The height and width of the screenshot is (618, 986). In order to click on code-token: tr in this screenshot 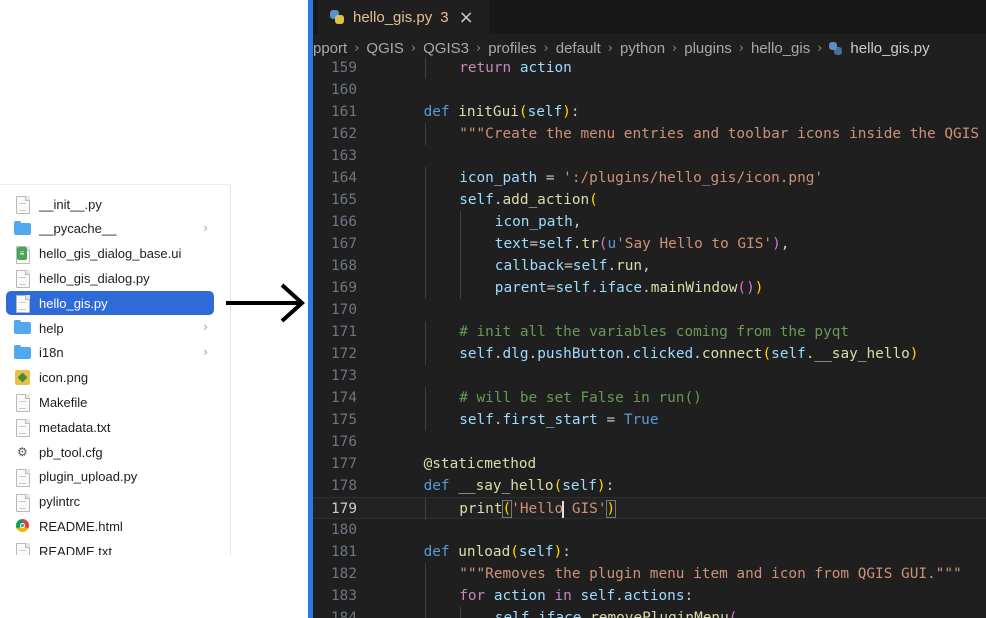, I will do `click(590, 244)`.